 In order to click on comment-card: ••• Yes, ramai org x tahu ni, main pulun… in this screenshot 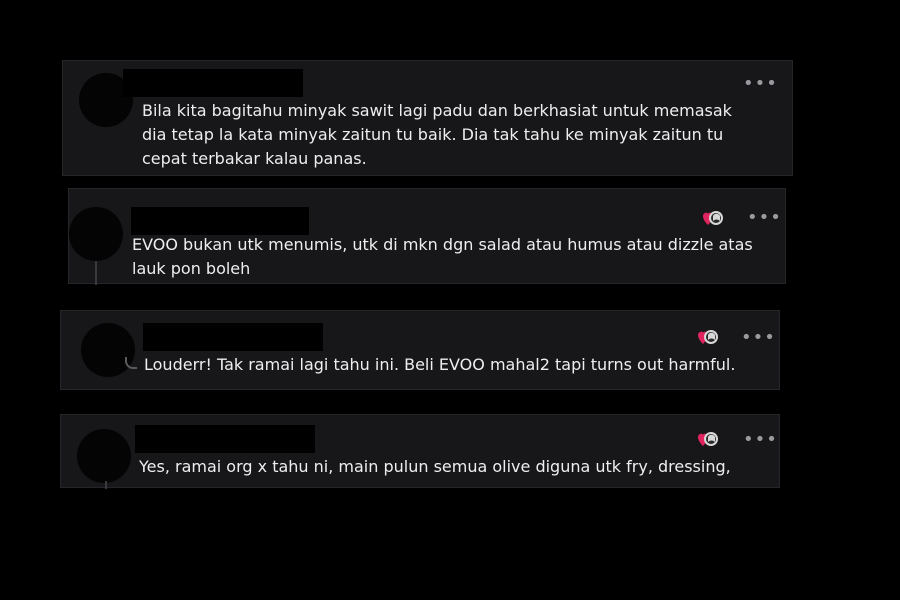, I will do `click(420, 451)`.